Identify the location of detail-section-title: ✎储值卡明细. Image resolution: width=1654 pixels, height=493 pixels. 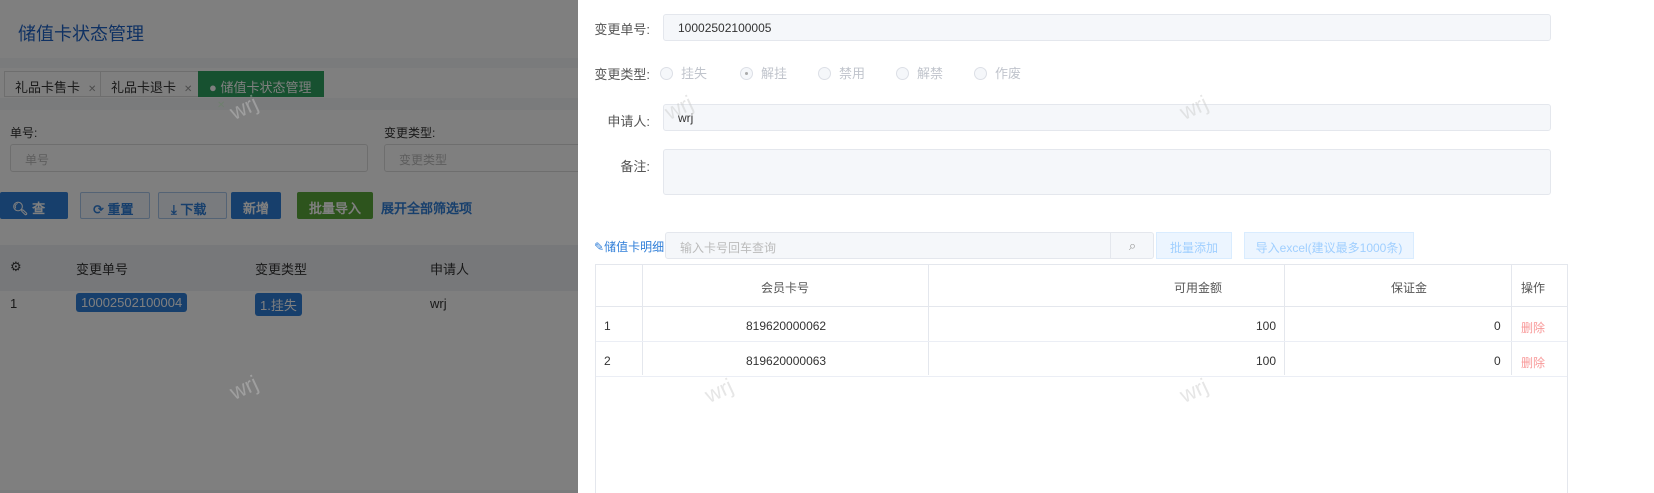
(629, 246).